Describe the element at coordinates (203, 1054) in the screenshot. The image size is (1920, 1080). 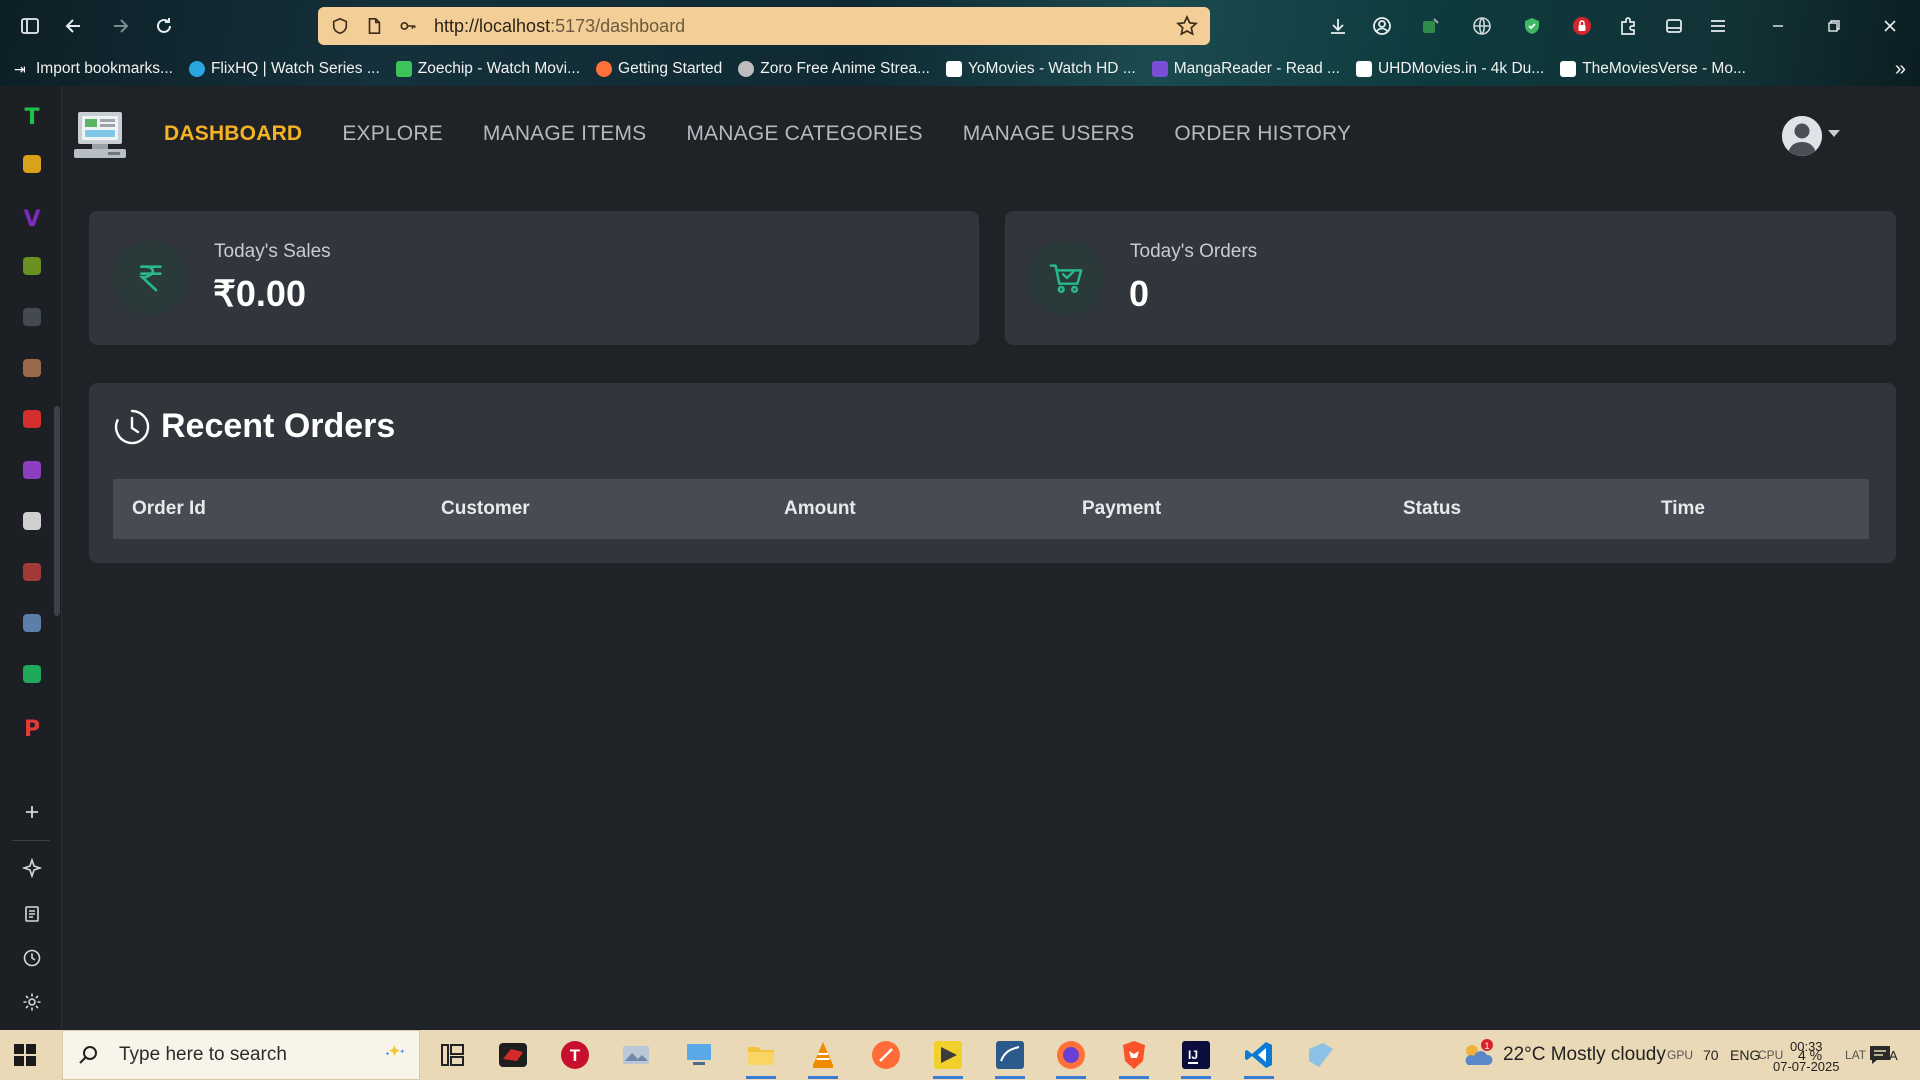
I see `search-placeholder: Type here to search` at that location.